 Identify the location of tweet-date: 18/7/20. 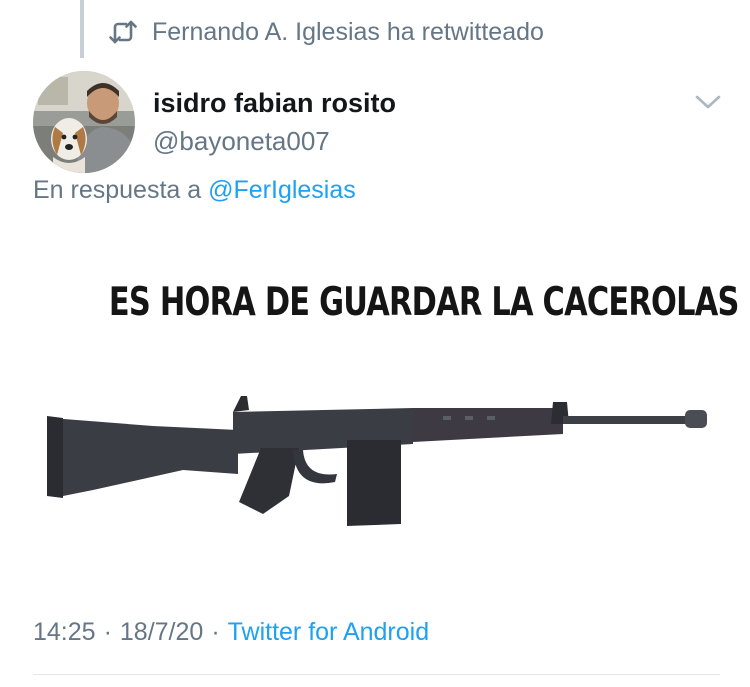
(161, 632).